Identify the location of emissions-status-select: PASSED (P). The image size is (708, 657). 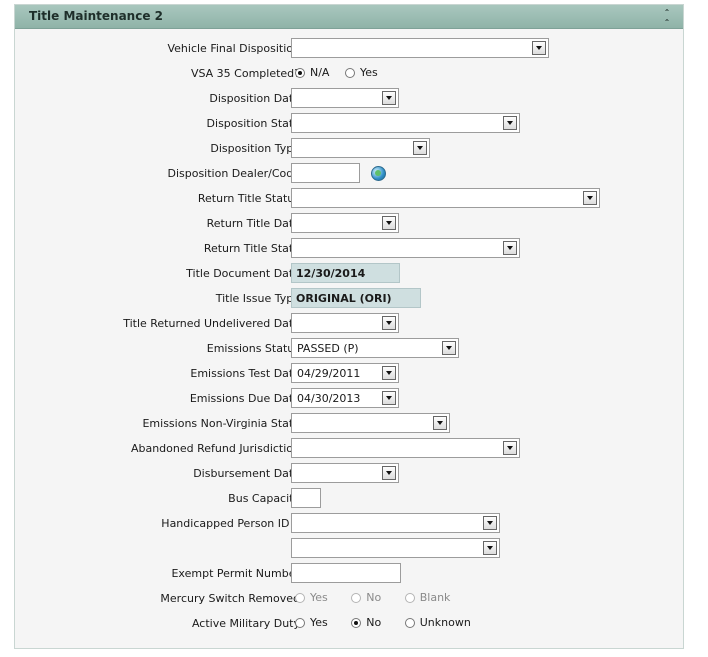
(375, 348).